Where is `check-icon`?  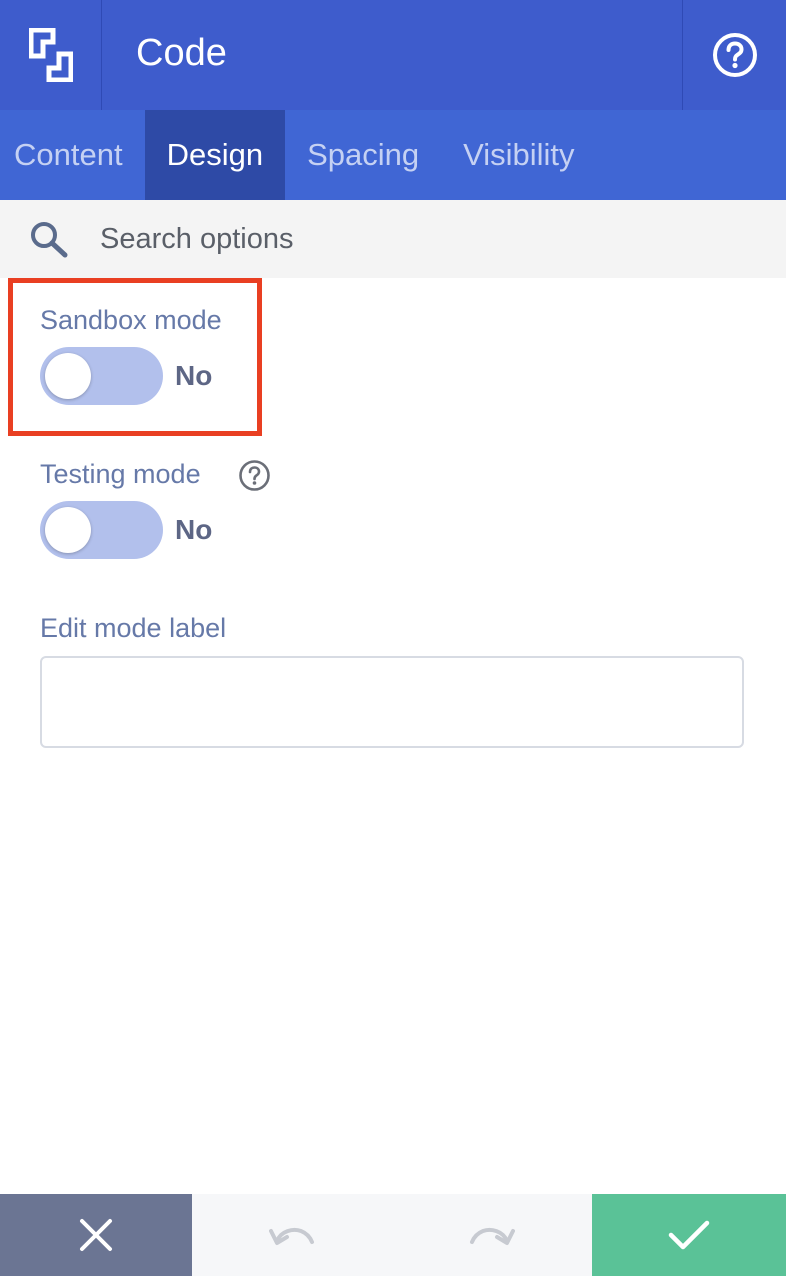 check-icon is located at coordinates (689, 1235).